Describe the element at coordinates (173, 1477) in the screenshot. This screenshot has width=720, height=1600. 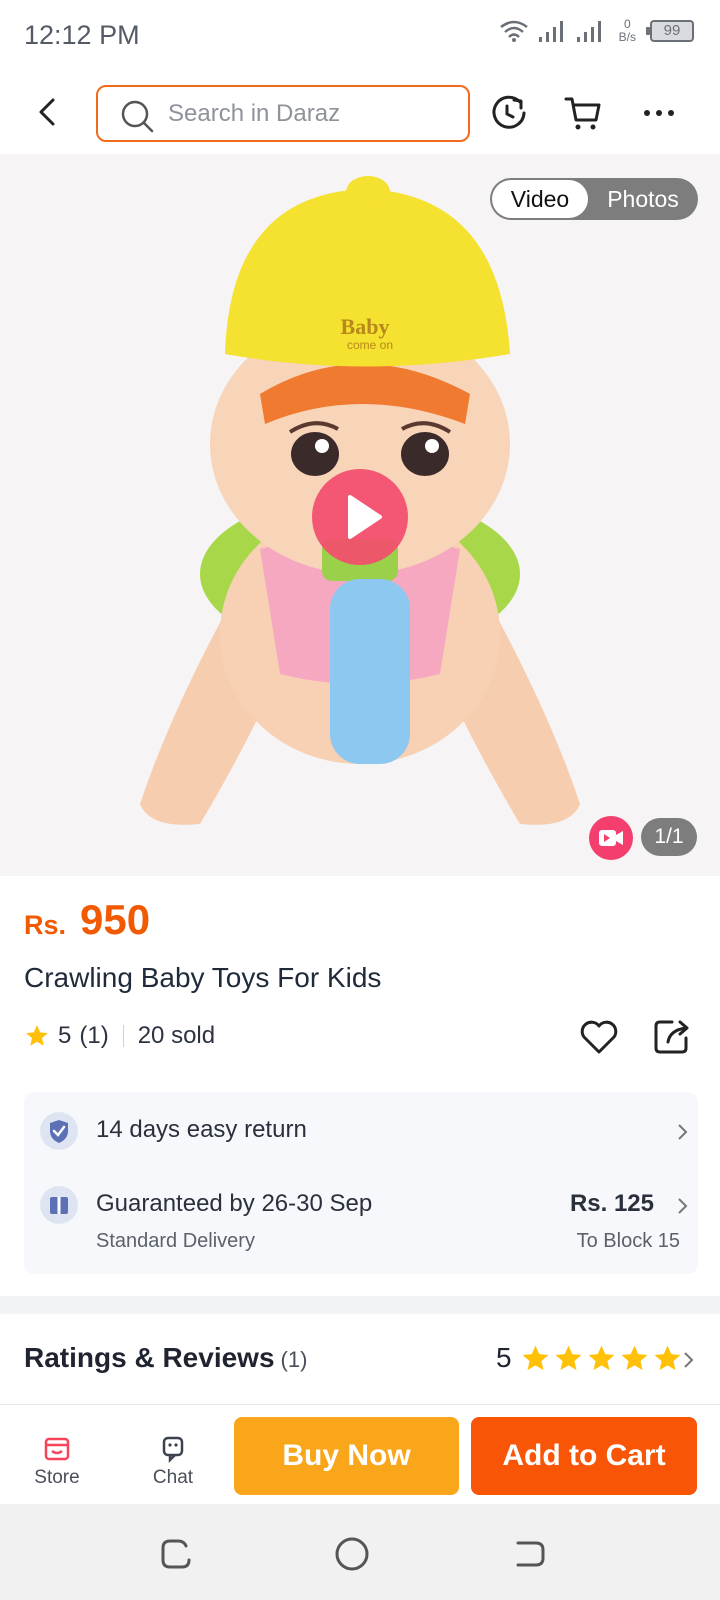
I see `chat-label: Chat` at that location.